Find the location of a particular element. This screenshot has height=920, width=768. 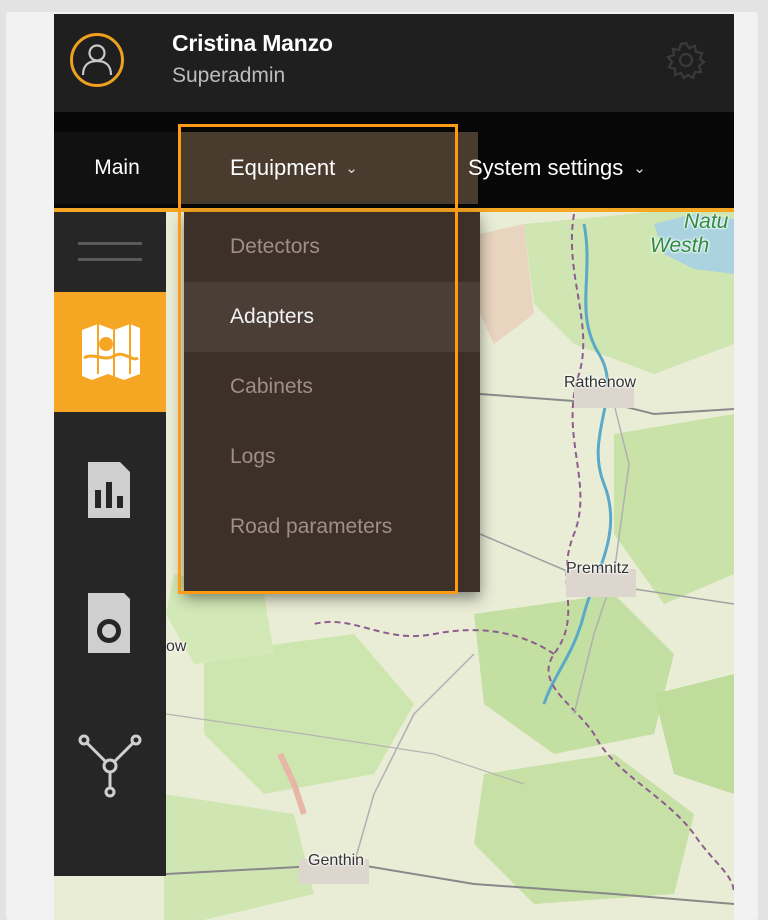

map-icon is located at coordinates (111, 352).